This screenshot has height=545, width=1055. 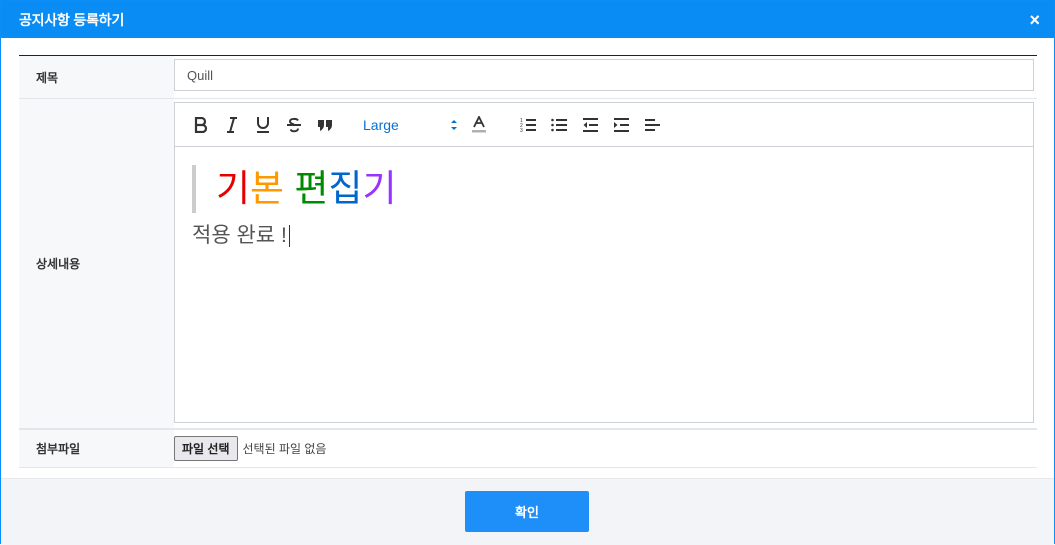 I want to click on font-color-icon, so click(x=479, y=125).